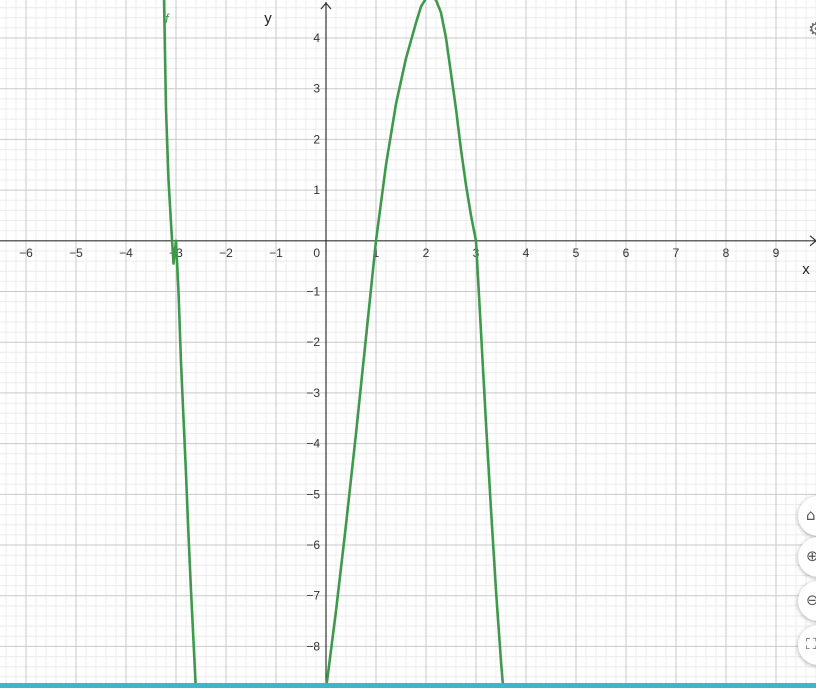  What do you see at coordinates (313, 393) in the screenshot?
I see `y-tick-label: −3` at bounding box center [313, 393].